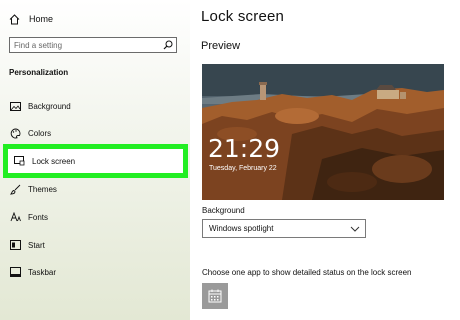 This screenshot has width=460, height=320. I want to click on sidebar-item-themes: Themes, so click(94, 189).